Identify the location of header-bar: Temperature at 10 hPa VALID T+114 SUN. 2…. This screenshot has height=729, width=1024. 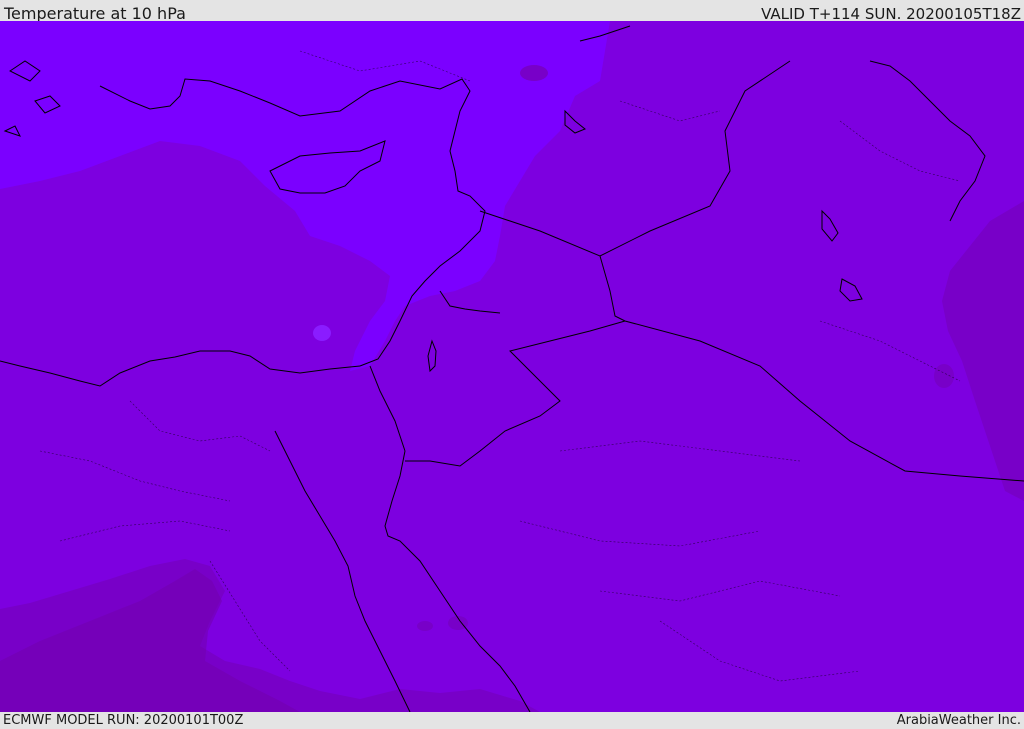
(512, 11).